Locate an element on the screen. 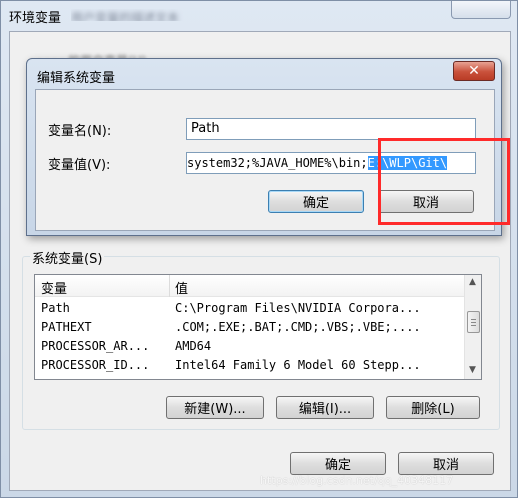 This screenshot has height=498, width=518. row-variable-name: Path is located at coordinates (55, 308).